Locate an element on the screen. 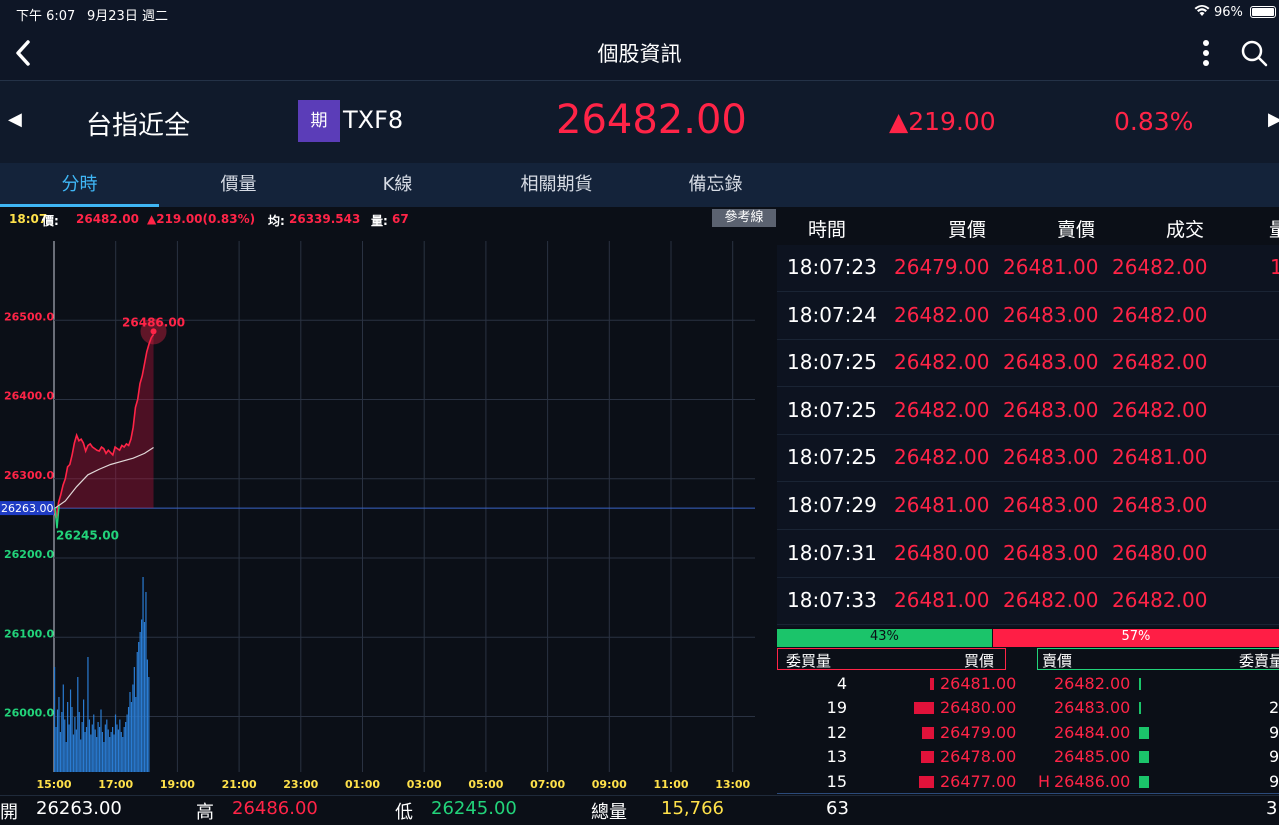 This screenshot has height=825, width=1279. book-ask-price: 26483.00 is located at coordinates (1092, 708).